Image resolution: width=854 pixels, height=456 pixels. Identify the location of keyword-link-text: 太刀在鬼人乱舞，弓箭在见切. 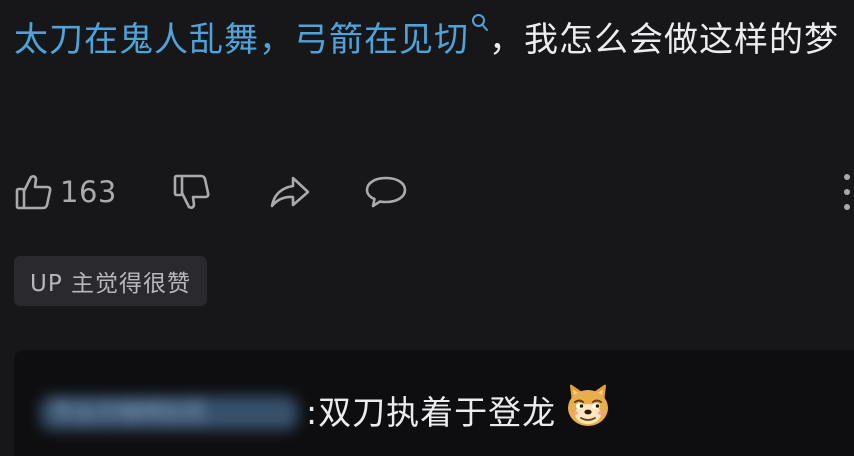
(241, 40).